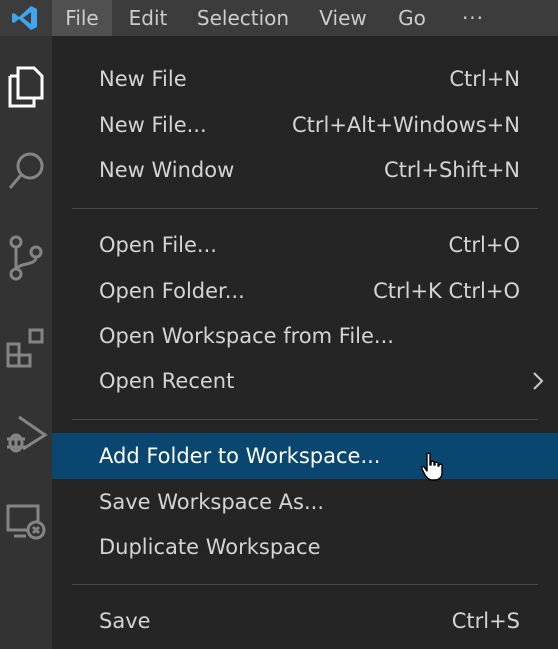  I want to click on menu-item-label: New File, so click(143, 79).